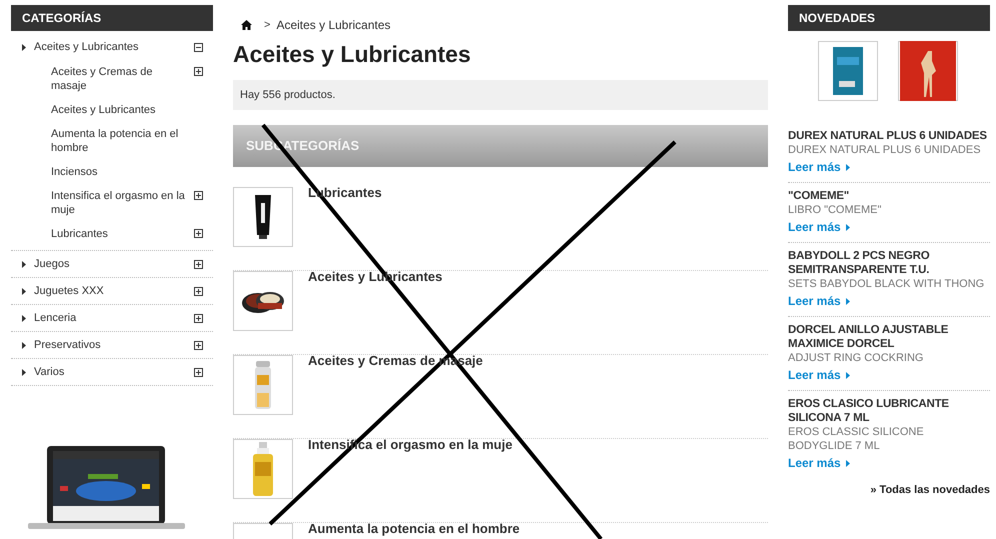 This screenshot has height=539, width=996. Describe the element at coordinates (500, 95) in the screenshot. I see `product-count-bar: Hay 556 productos.` at that location.